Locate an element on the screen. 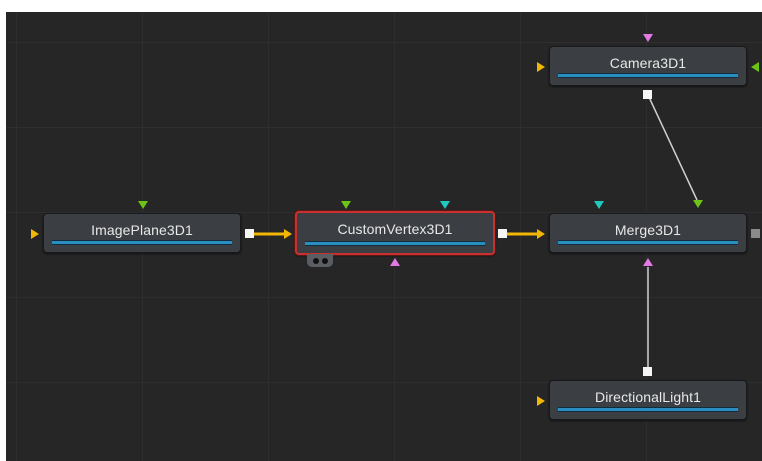 Image resolution: width=762 pixels, height=461 pixels. node-directionallight1: DirectionalLight1 is located at coordinates (648, 400).